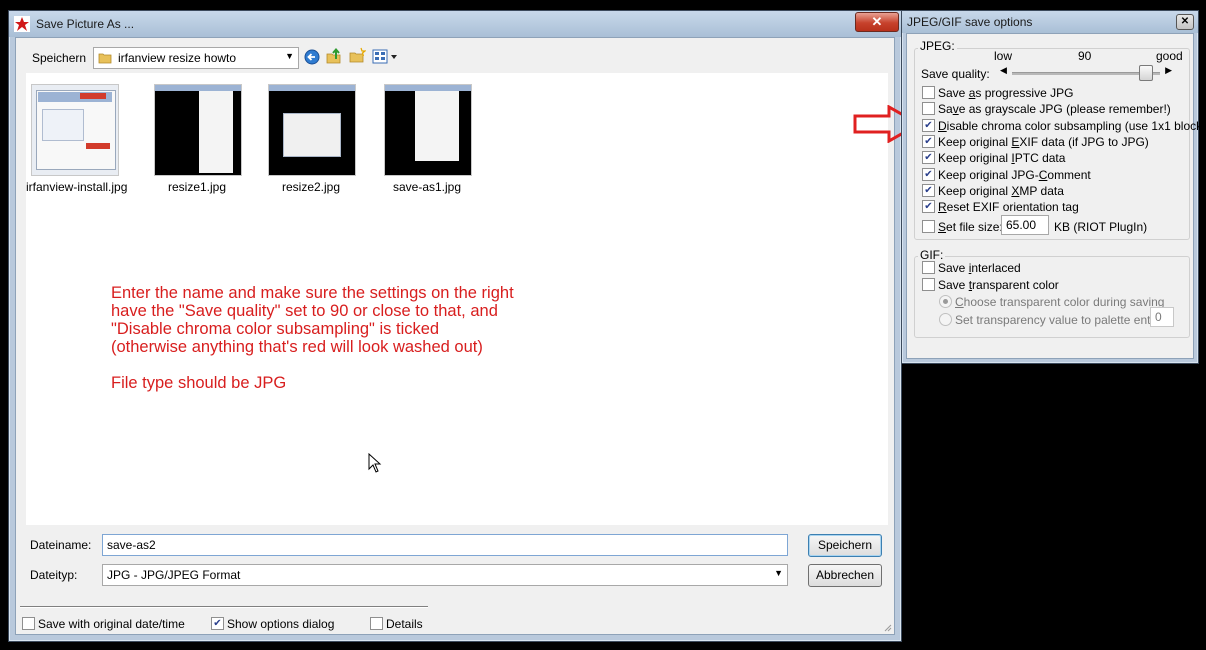 The image size is (1206, 650). I want to click on filetype-label: Dateityp:, so click(54, 575).